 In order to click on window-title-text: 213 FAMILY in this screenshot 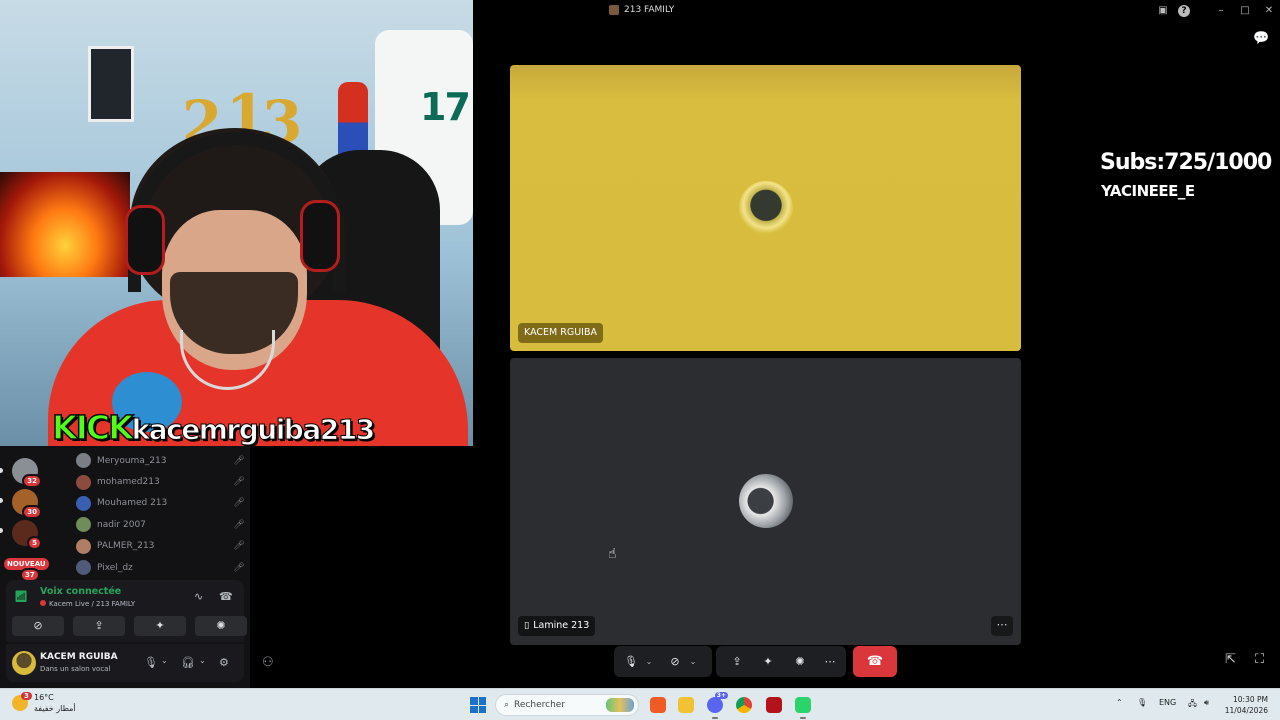, I will do `click(649, 10)`.